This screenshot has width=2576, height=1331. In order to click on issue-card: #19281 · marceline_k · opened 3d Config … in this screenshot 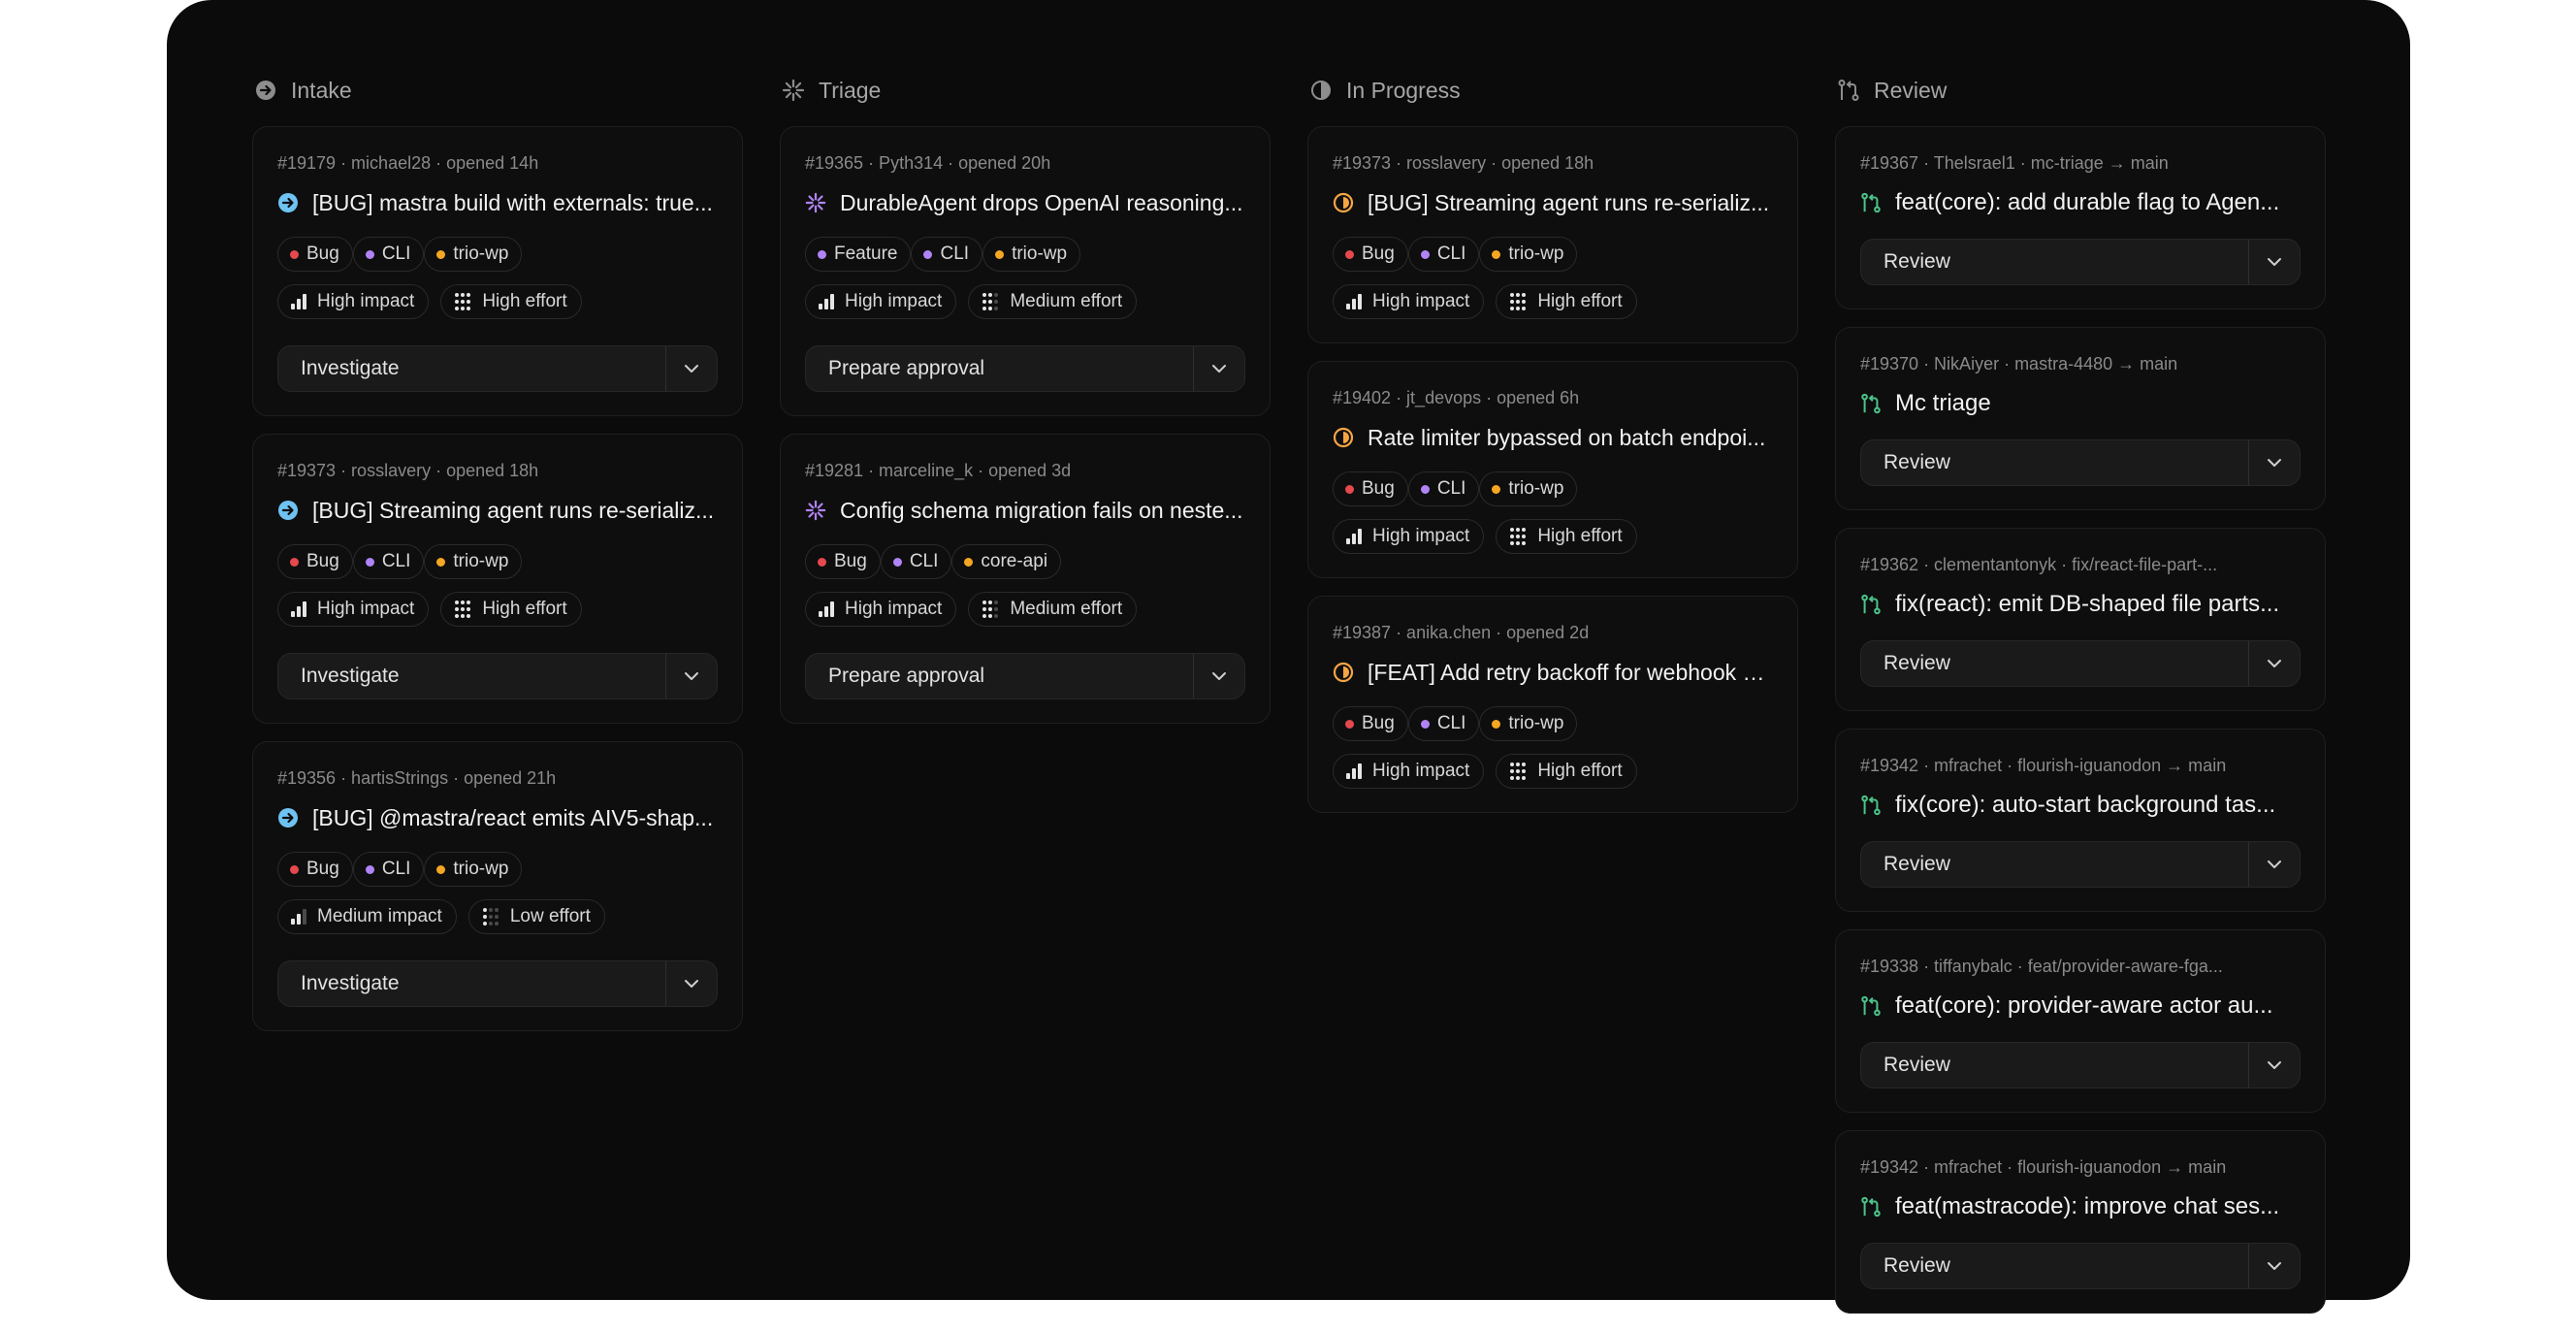, I will do `click(1025, 579)`.